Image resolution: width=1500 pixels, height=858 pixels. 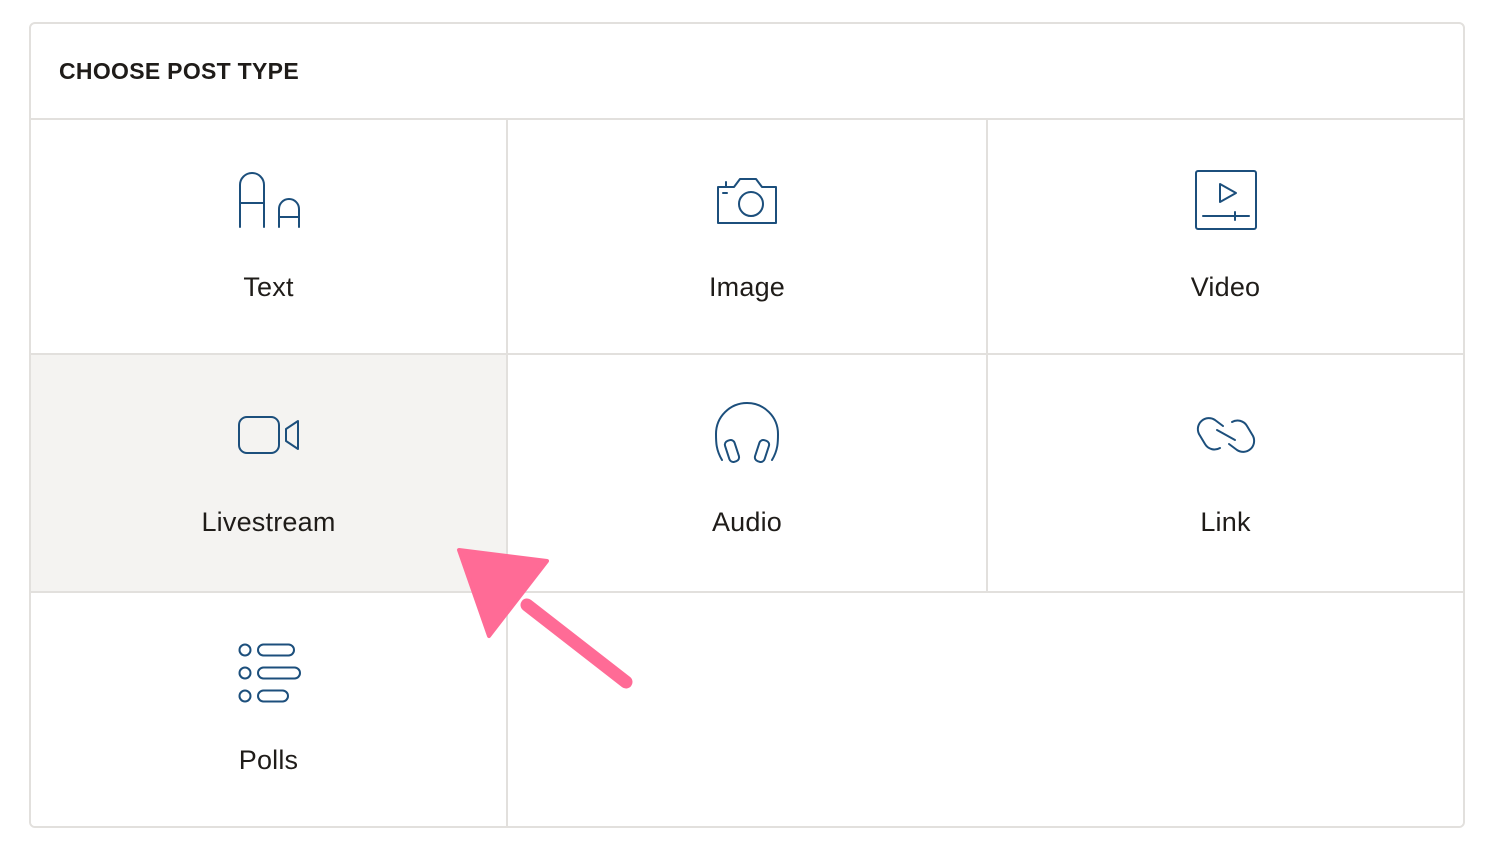 I want to click on card-header: CHOOSE POST TYPE, so click(x=747, y=72).